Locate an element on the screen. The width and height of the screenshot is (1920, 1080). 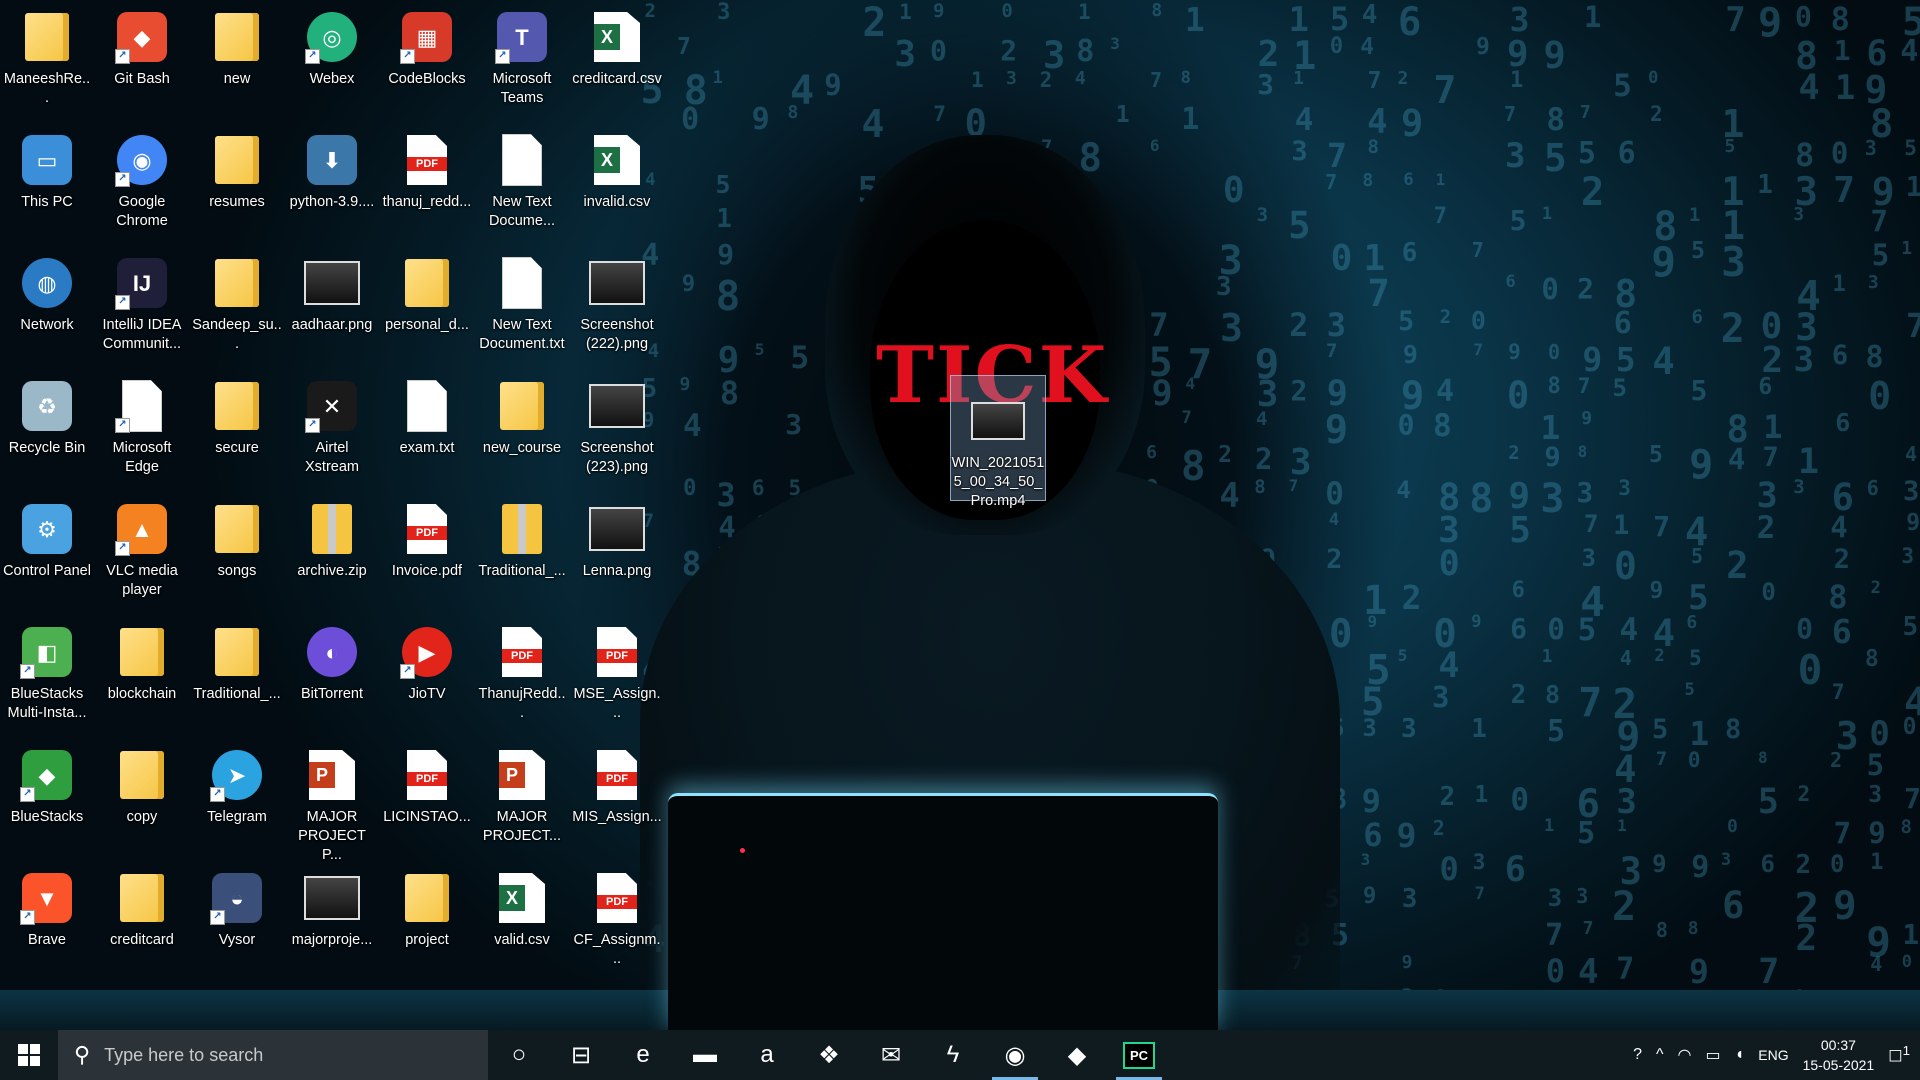
desktop-icon: ◒ ↗ Vysor is located at coordinates (237, 906).